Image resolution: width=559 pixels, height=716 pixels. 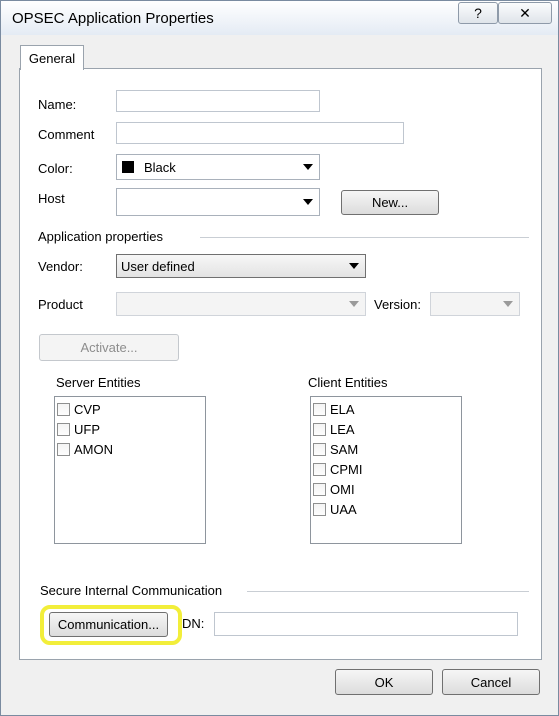 What do you see at coordinates (63, 449) in the screenshot?
I see `checkbox-amon` at bounding box center [63, 449].